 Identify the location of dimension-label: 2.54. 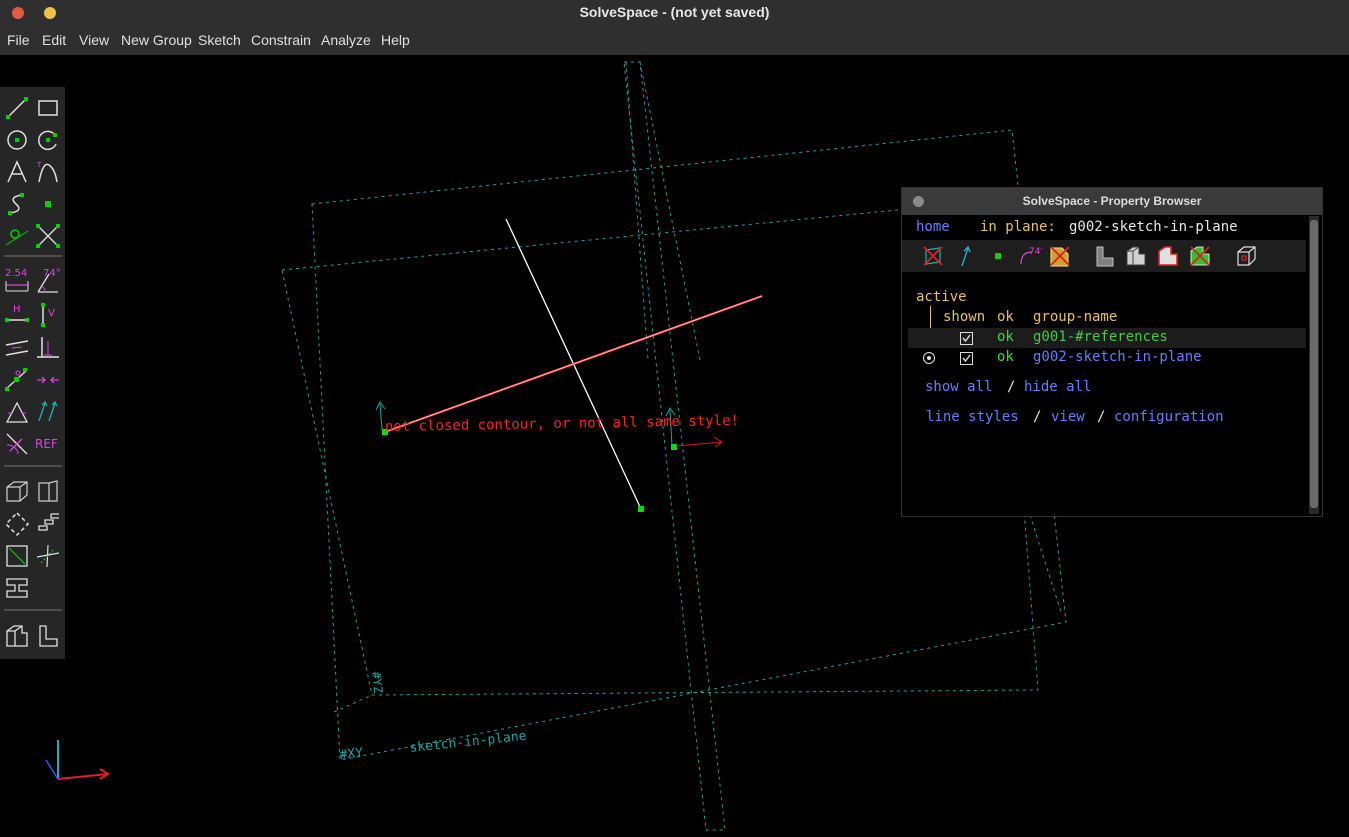
(16, 273).